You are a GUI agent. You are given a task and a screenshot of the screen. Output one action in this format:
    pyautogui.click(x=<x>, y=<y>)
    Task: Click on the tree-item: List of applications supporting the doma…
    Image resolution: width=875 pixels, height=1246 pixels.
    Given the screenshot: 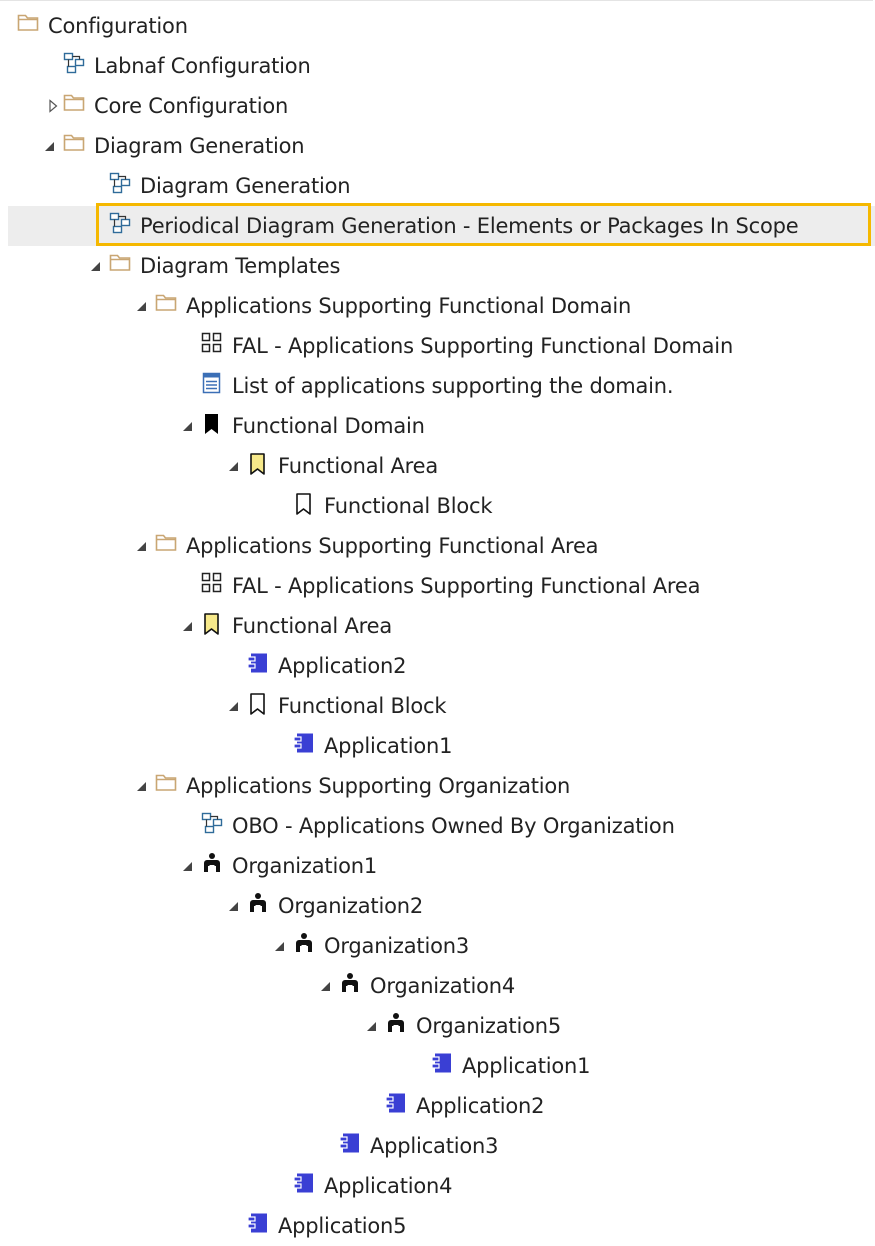 What is the action you would take?
    pyautogui.click(x=437, y=386)
    